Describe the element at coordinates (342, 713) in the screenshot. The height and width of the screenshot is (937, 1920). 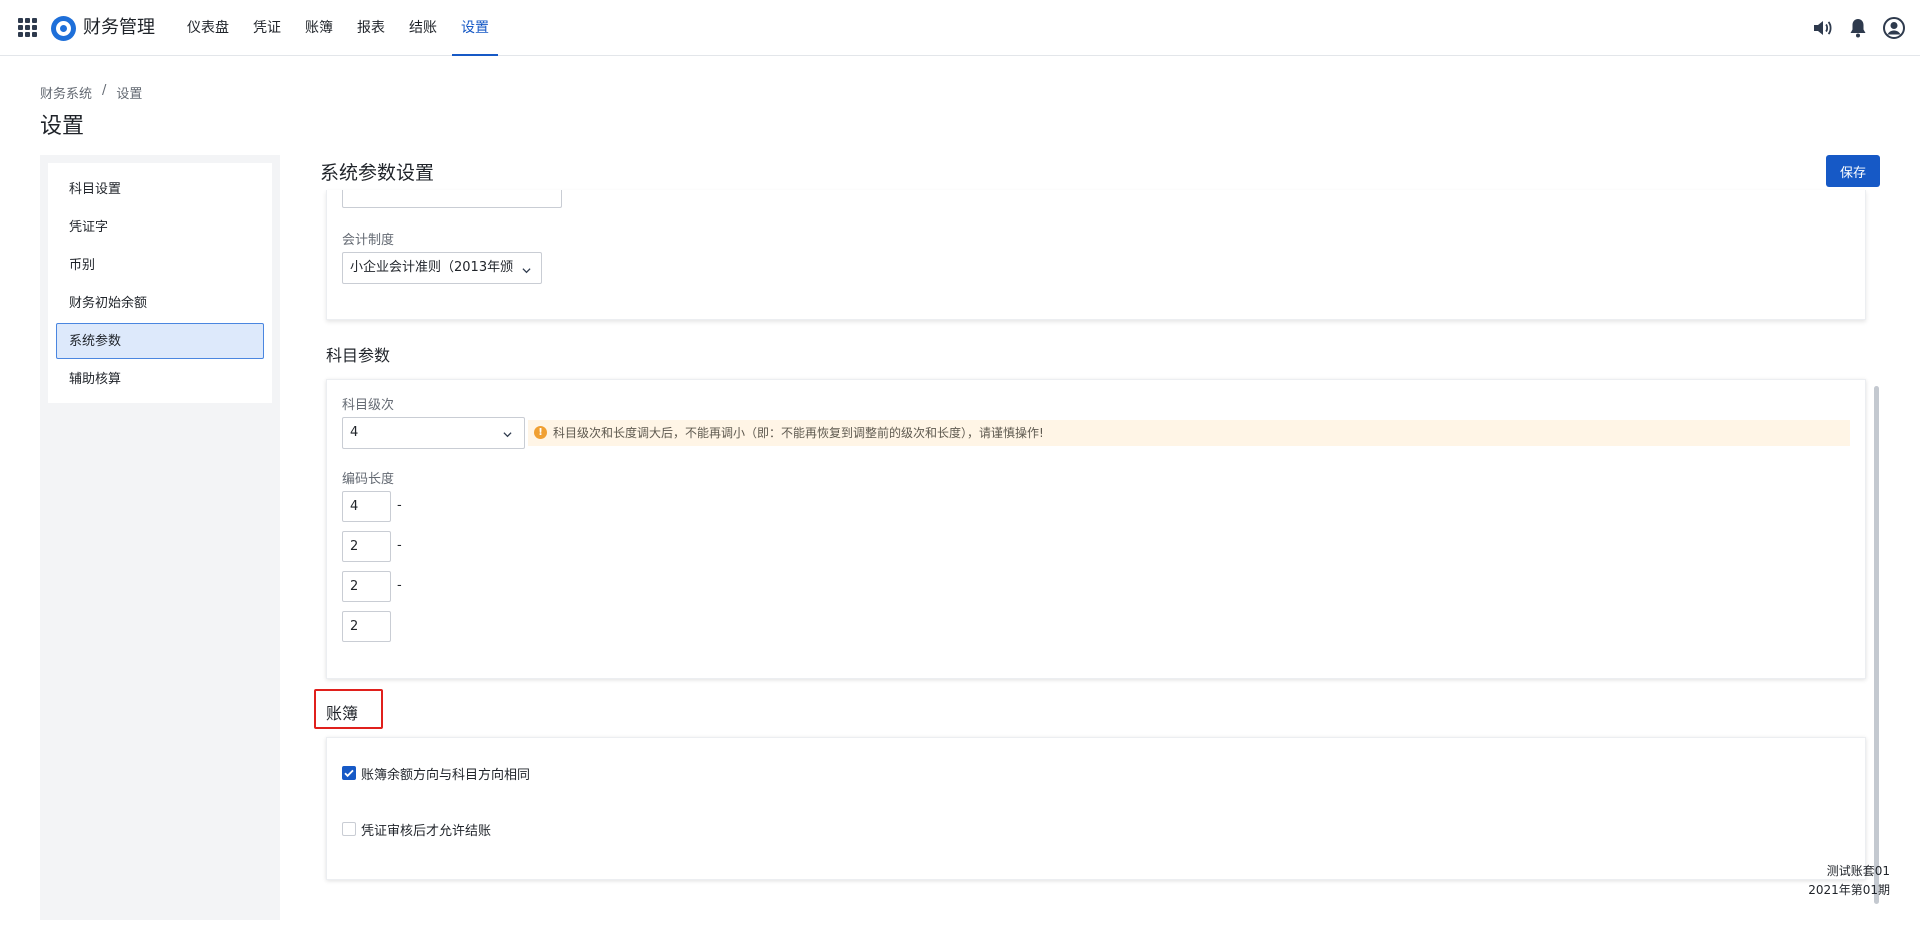
I see `ledger-section-title: 账簿` at that location.